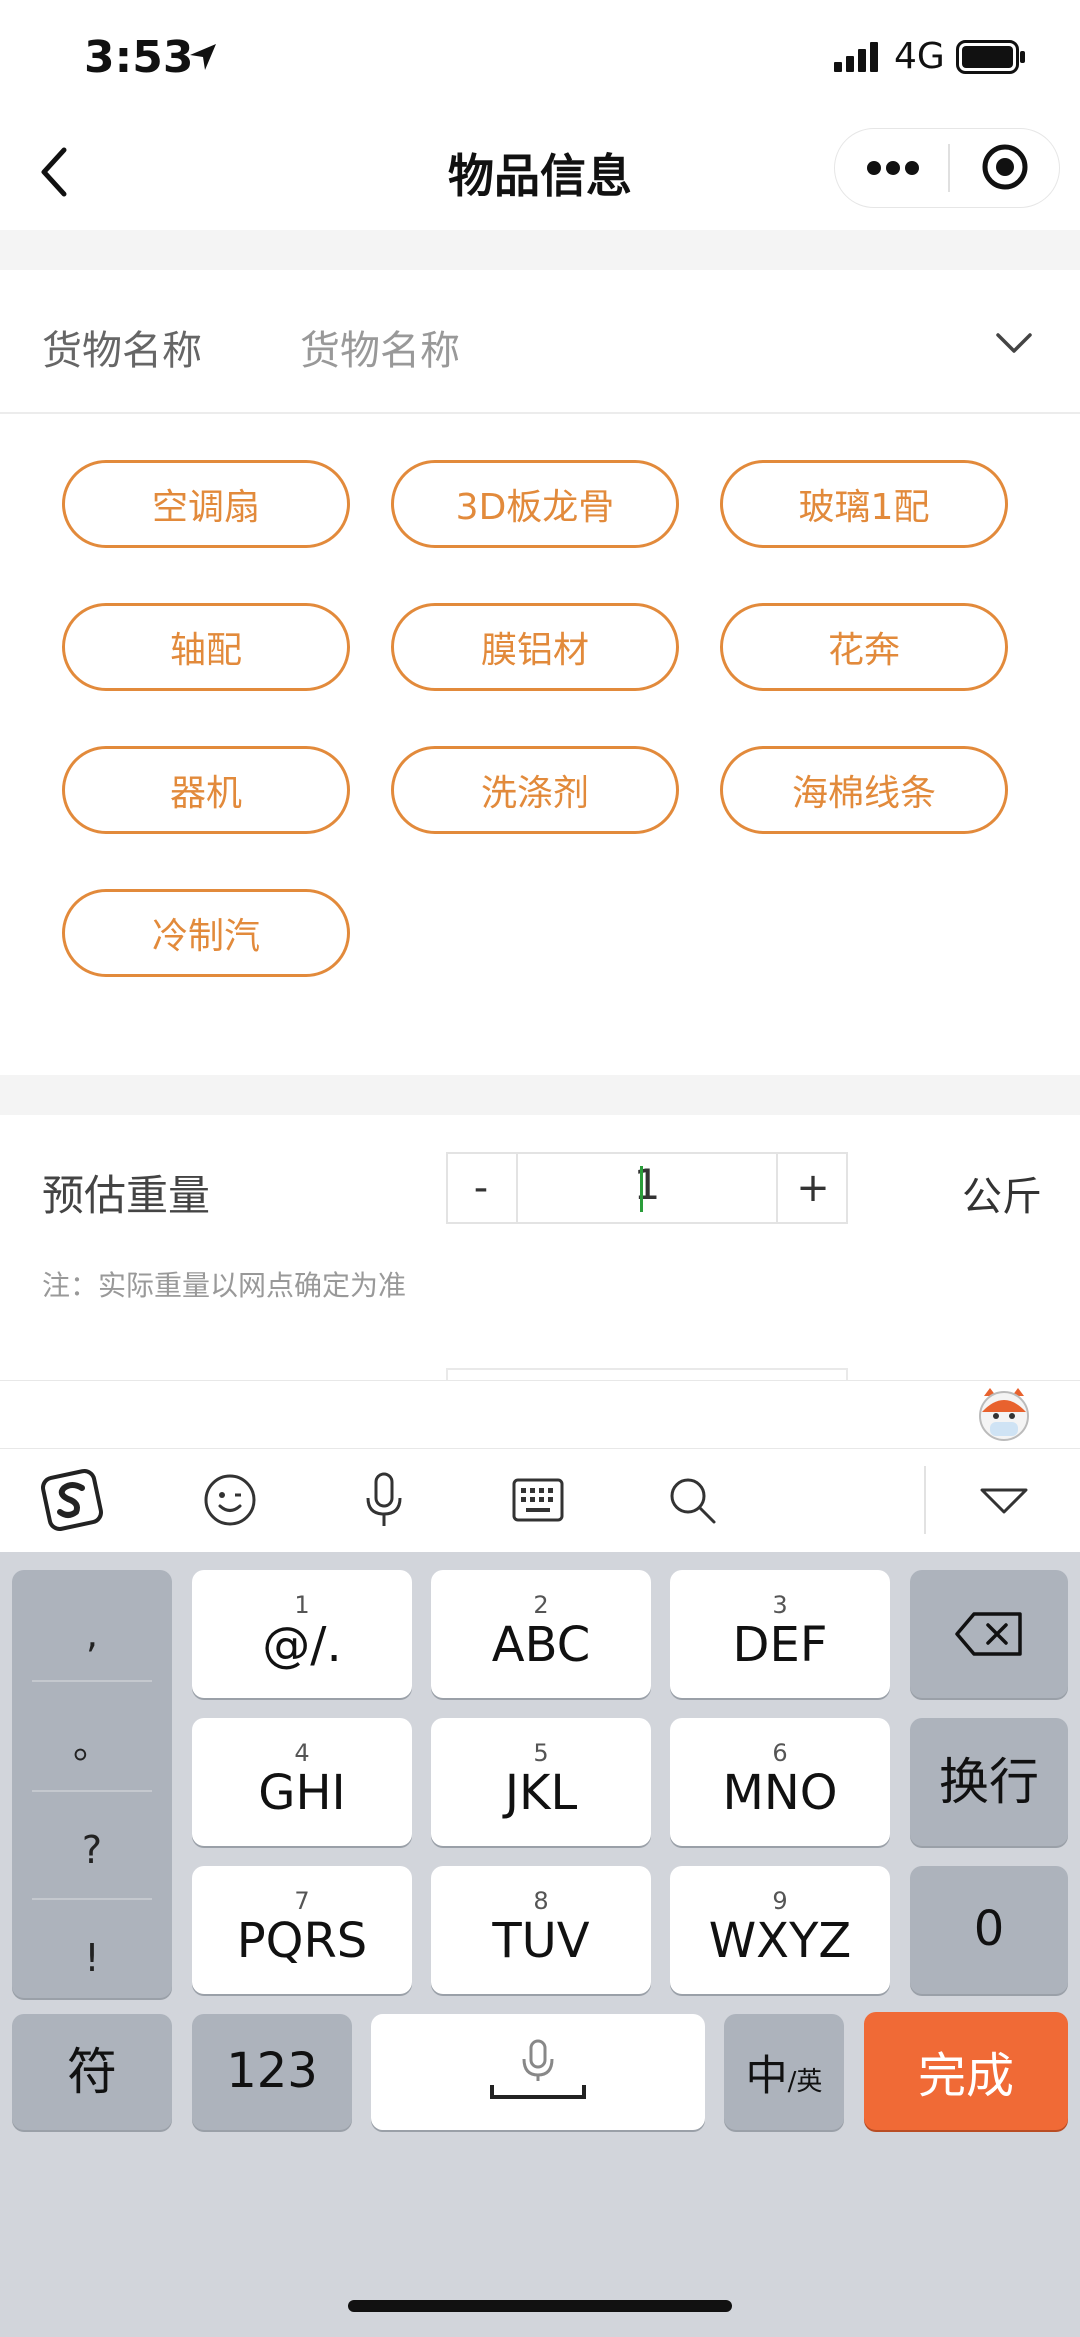 The height and width of the screenshot is (2337, 1080). What do you see at coordinates (780, 1941) in the screenshot?
I see `key-label: WXYZ` at bounding box center [780, 1941].